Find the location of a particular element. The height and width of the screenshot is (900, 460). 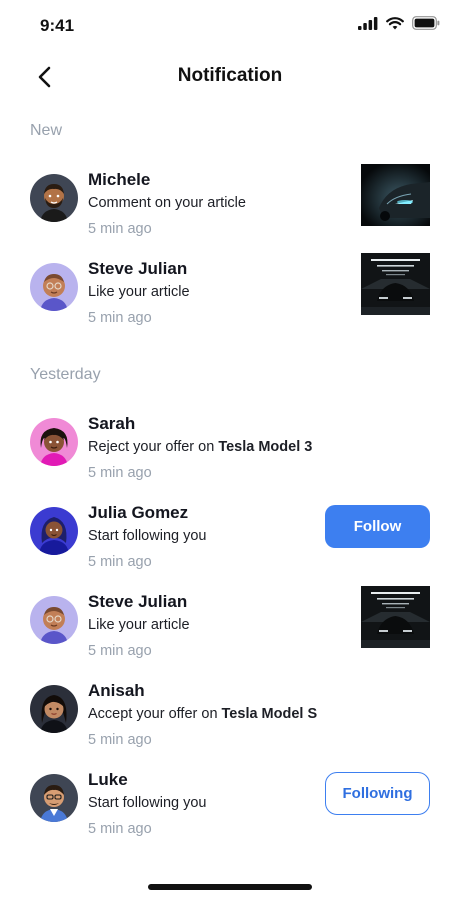

page-title: Notification is located at coordinates (230, 75).